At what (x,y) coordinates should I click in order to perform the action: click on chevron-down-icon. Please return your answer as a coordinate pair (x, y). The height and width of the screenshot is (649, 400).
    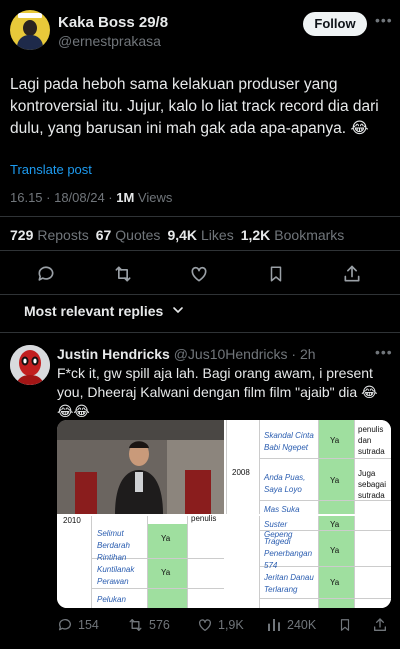
    Looking at the image, I should click on (178, 310).